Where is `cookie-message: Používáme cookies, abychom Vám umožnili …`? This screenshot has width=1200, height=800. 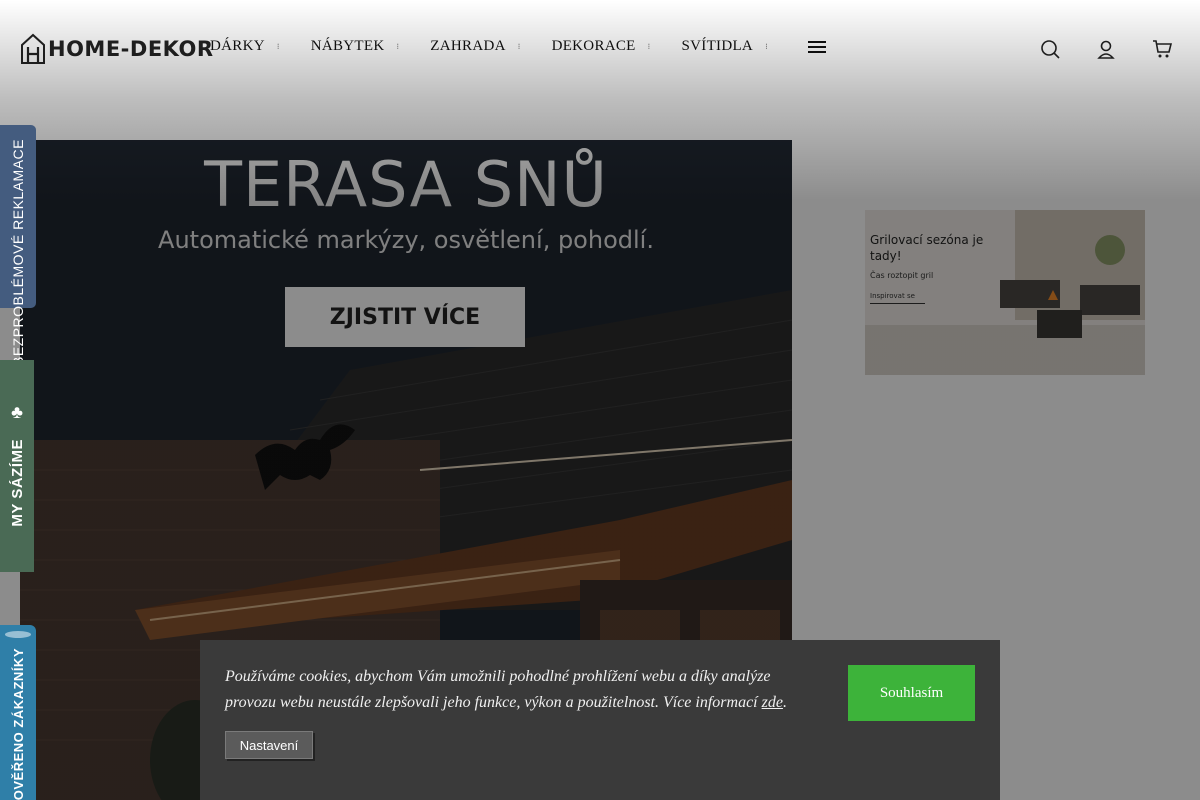
cookie-message: Používáme cookies, abychom Vám umožnili … is located at coordinates (498, 689).